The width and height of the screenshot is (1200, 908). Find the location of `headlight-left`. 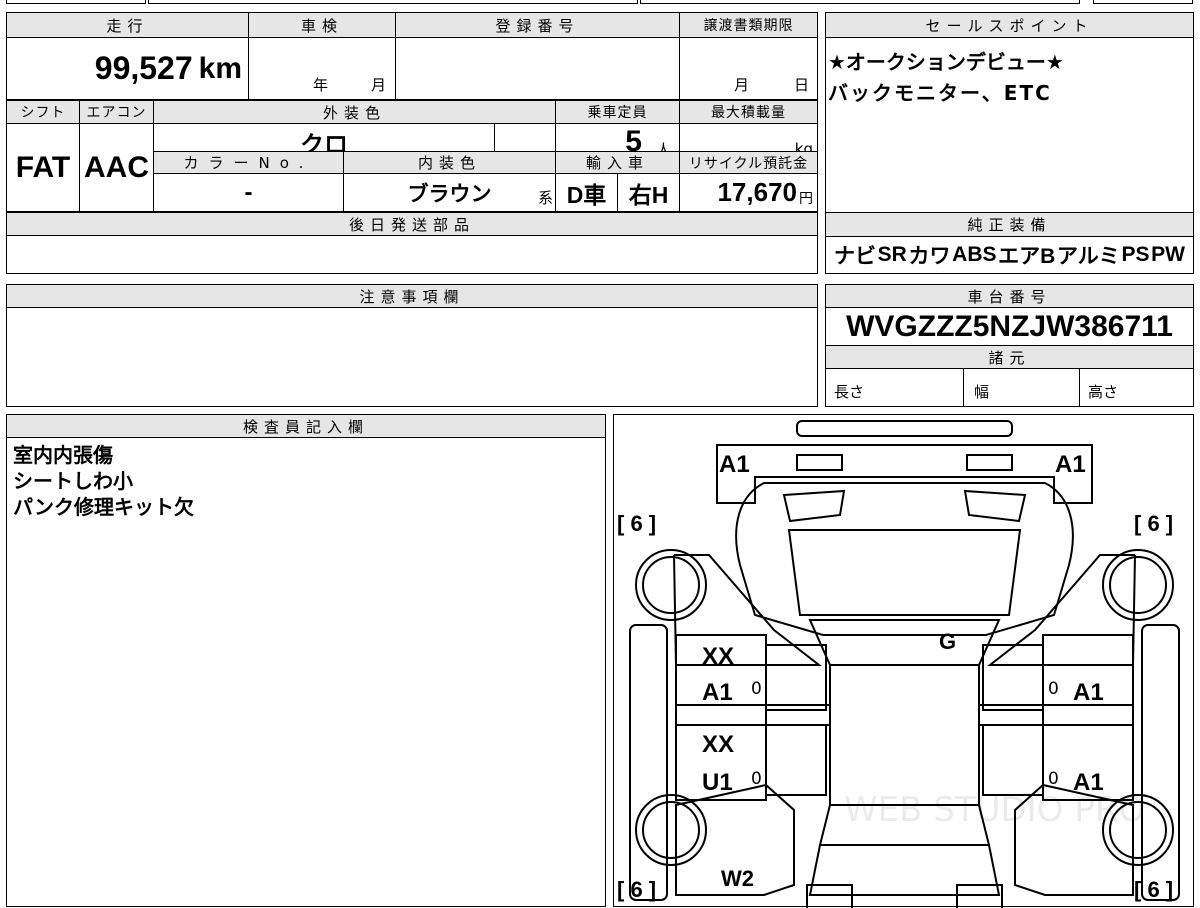

headlight-left is located at coordinates (819, 462).